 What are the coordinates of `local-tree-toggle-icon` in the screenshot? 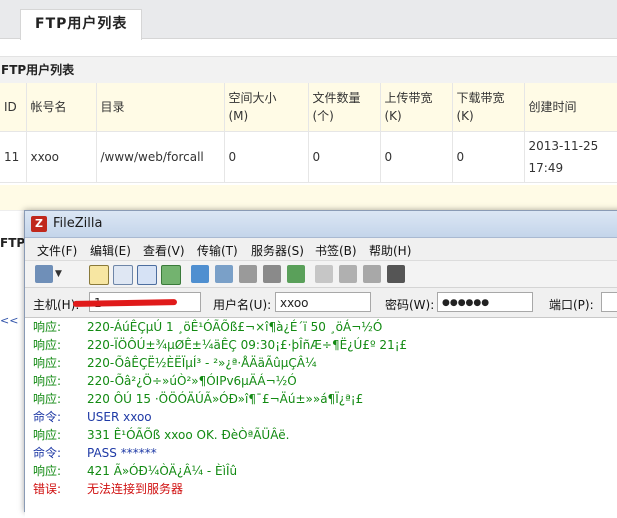 It's located at (123, 275).